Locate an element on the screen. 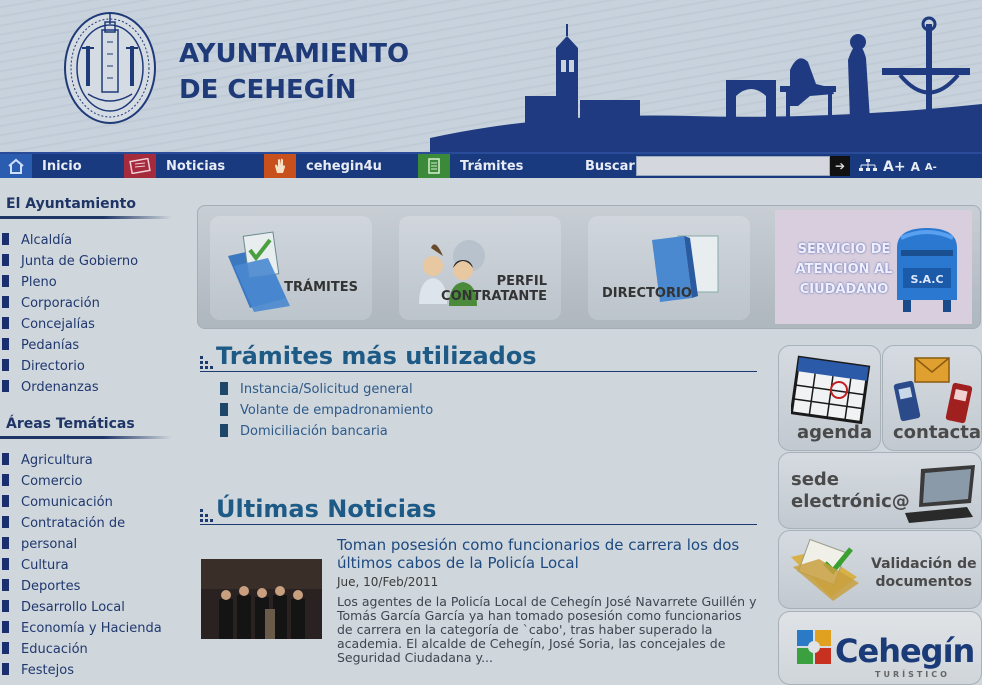 This screenshot has width=982, height=685. sidebar-link-label: Pedanías is located at coordinates (50, 345).